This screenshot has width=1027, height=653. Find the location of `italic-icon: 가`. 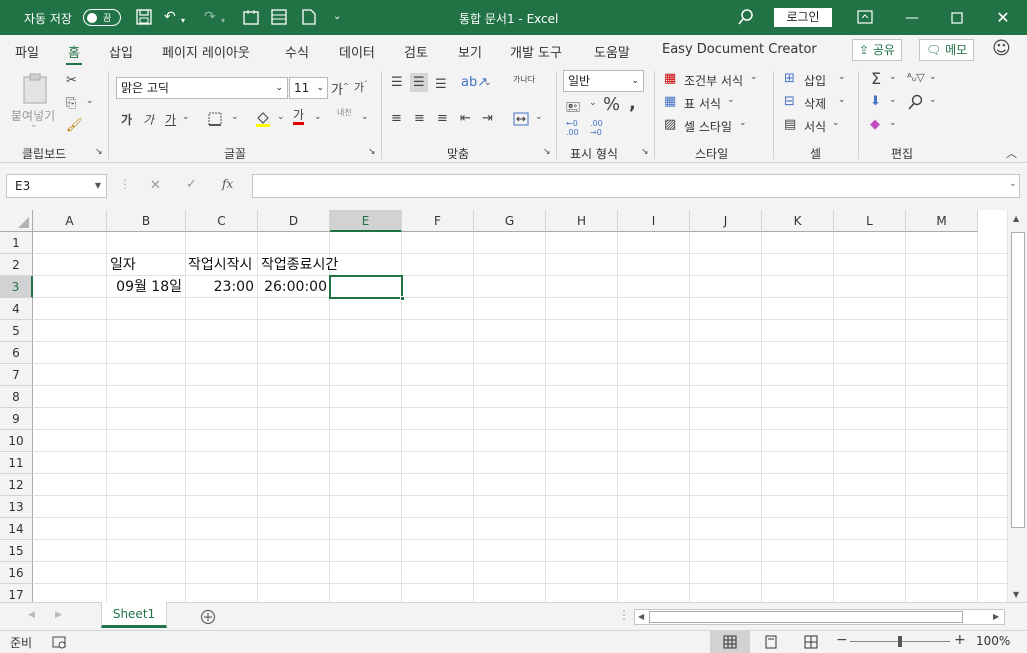

italic-icon: 가 is located at coordinates (148, 119).